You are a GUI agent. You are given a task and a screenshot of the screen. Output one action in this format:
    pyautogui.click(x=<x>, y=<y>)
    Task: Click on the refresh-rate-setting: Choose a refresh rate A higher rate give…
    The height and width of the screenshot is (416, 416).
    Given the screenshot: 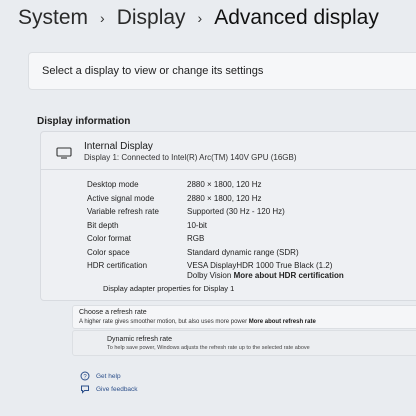 What is the action you would take?
    pyautogui.click(x=244, y=317)
    